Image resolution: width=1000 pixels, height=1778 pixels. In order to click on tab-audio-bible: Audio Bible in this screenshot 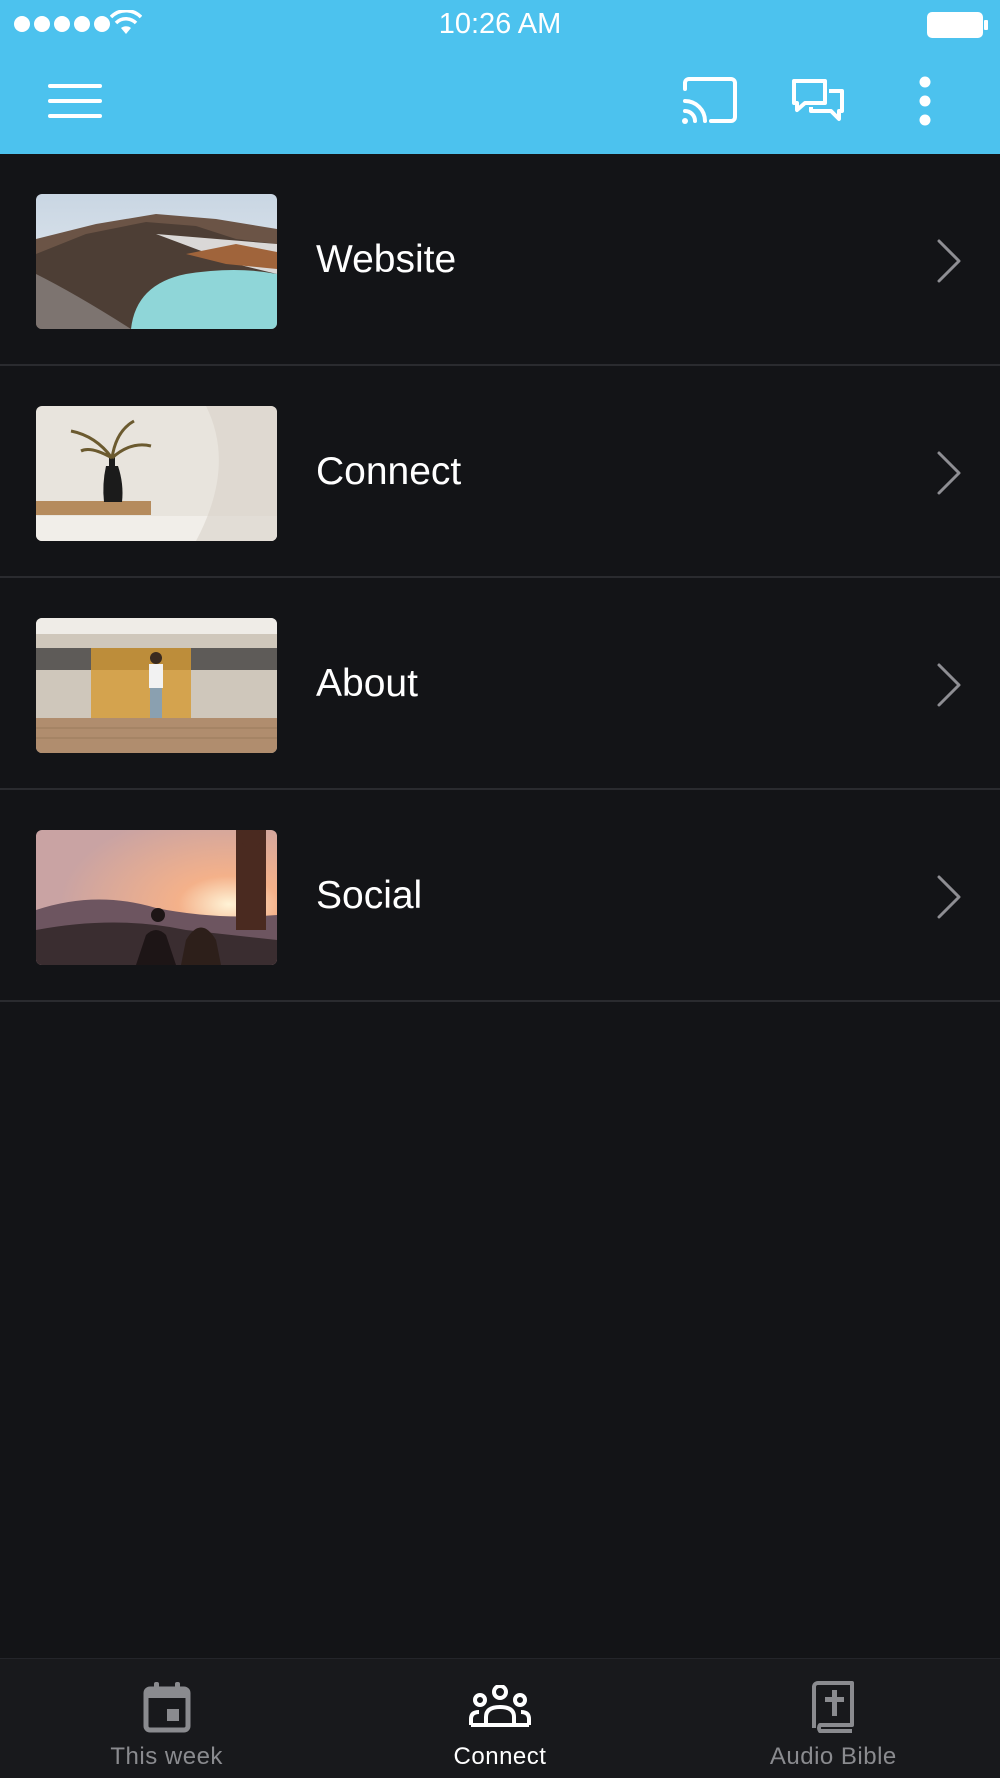, I will do `click(833, 1718)`.